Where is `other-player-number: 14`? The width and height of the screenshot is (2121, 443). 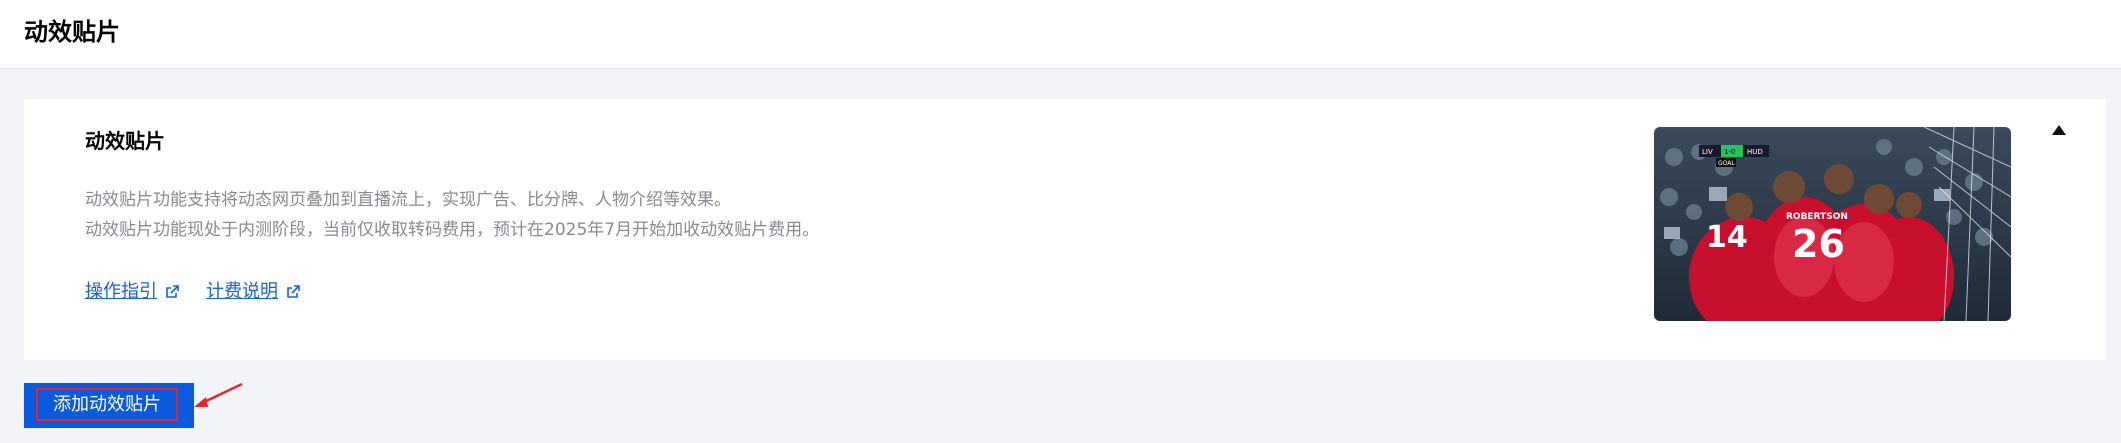
other-player-number: 14 is located at coordinates (1727, 237).